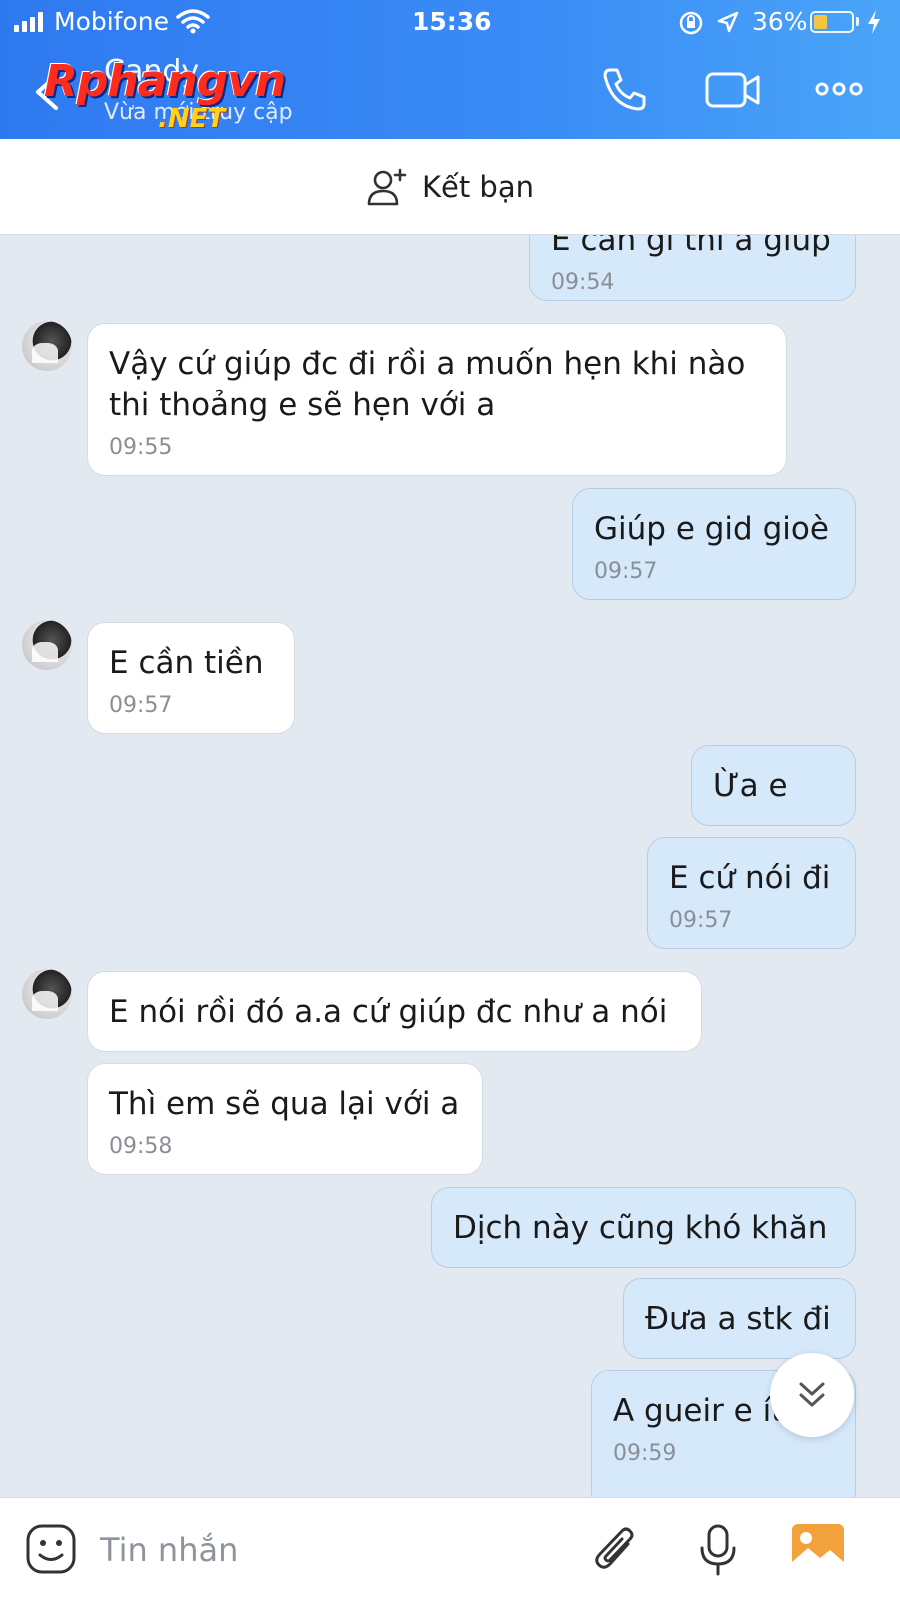  What do you see at coordinates (818, 1548) in the screenshot?
I see `image-icon` at bounding box center [818, 1548].